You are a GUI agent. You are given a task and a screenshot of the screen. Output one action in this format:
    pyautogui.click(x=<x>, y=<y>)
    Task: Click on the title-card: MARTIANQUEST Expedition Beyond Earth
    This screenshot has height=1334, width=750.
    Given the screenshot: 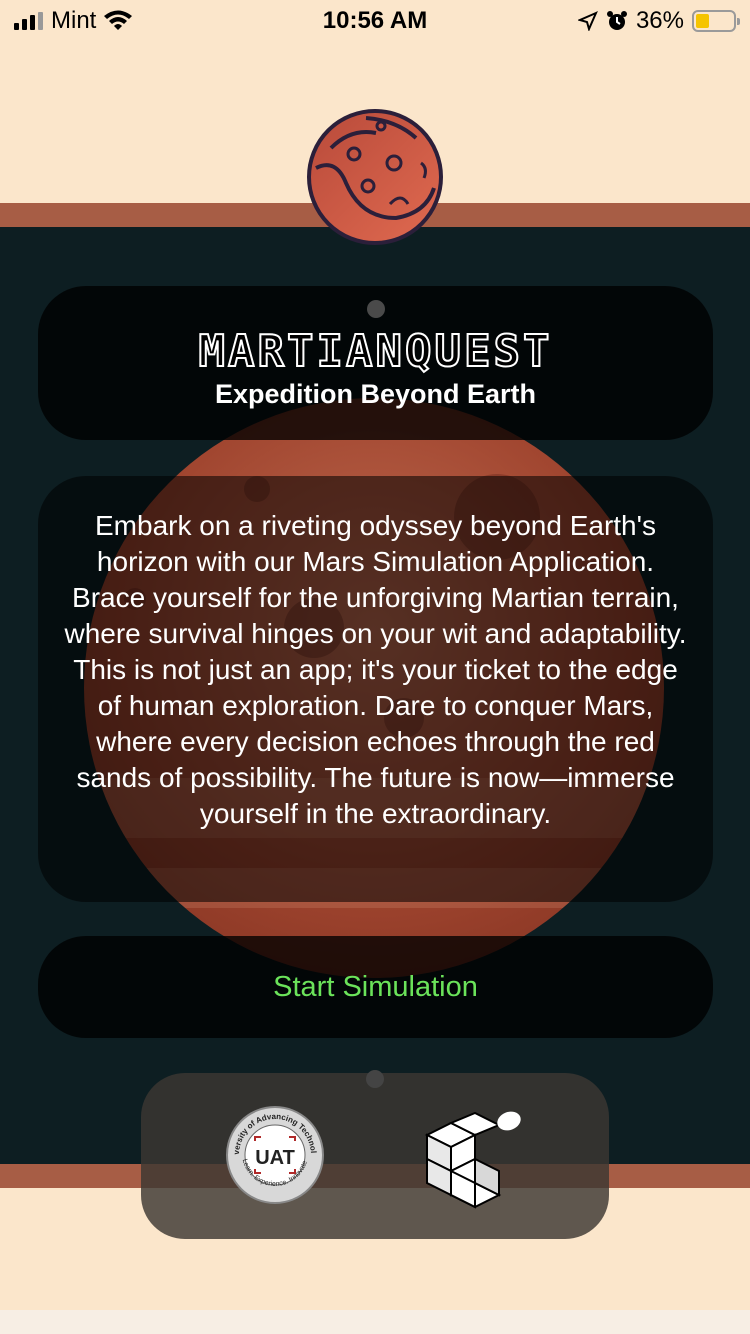 What is the action you would take?
    pyautogui.click(x=375, y=363)
    